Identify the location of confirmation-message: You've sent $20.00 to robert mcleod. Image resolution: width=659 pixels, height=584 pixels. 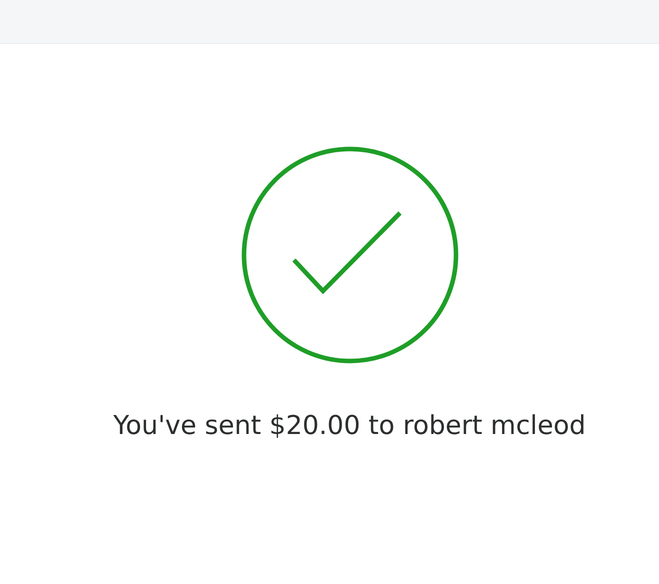
(349, 426).